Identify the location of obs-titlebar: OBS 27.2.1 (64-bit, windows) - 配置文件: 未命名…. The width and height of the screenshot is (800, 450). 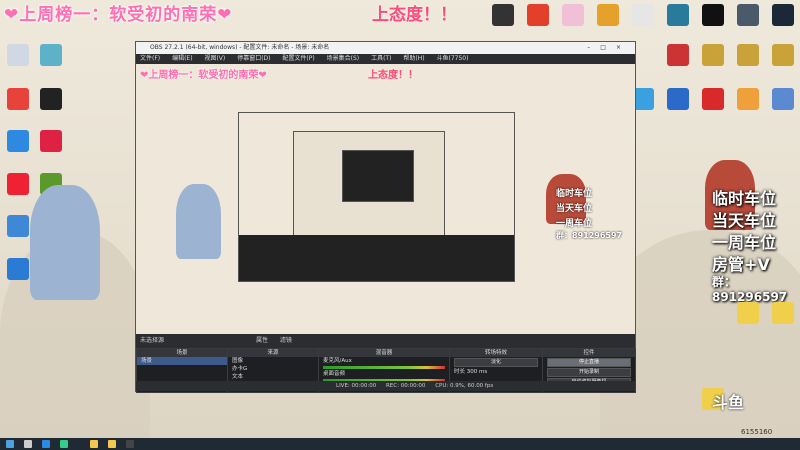
(385, 48).